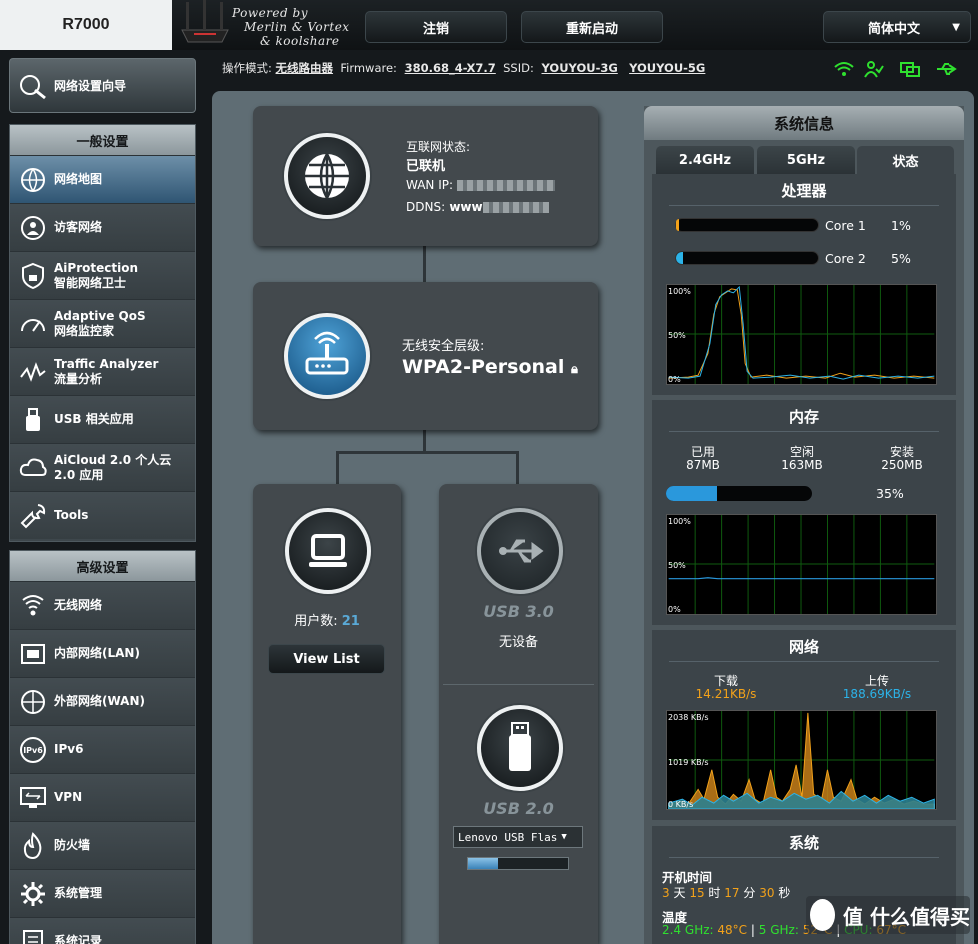  What do you see at coordinates (804, 649) in the screenshot?
I see `network-title: 网络` at bounding box center [804, 649].